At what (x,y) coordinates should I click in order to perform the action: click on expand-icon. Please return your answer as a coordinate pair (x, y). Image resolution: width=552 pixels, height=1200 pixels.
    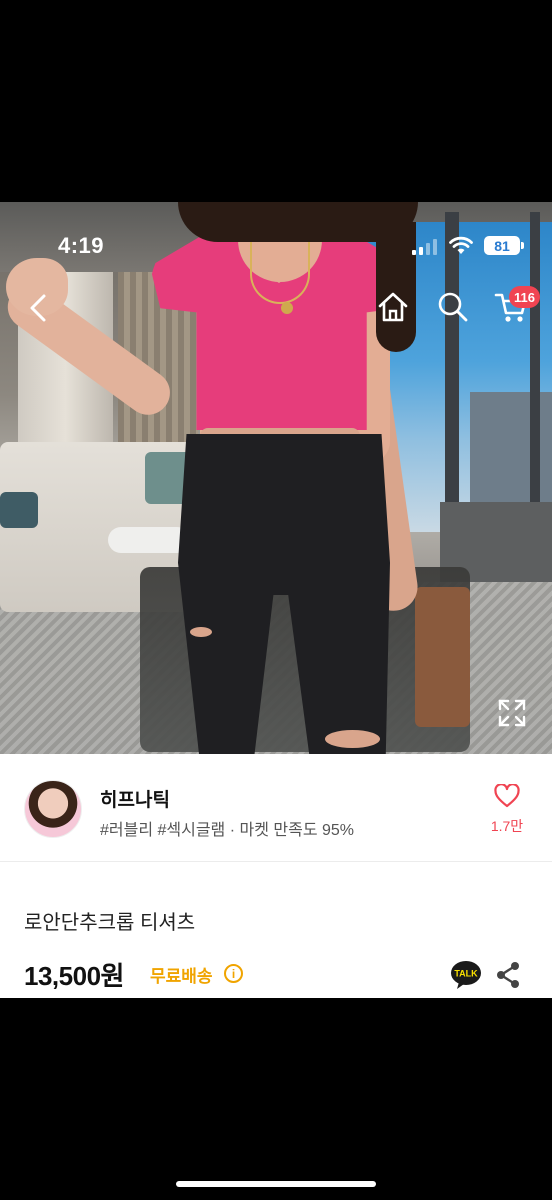
    Looking at the image, I should click on (512, 713).